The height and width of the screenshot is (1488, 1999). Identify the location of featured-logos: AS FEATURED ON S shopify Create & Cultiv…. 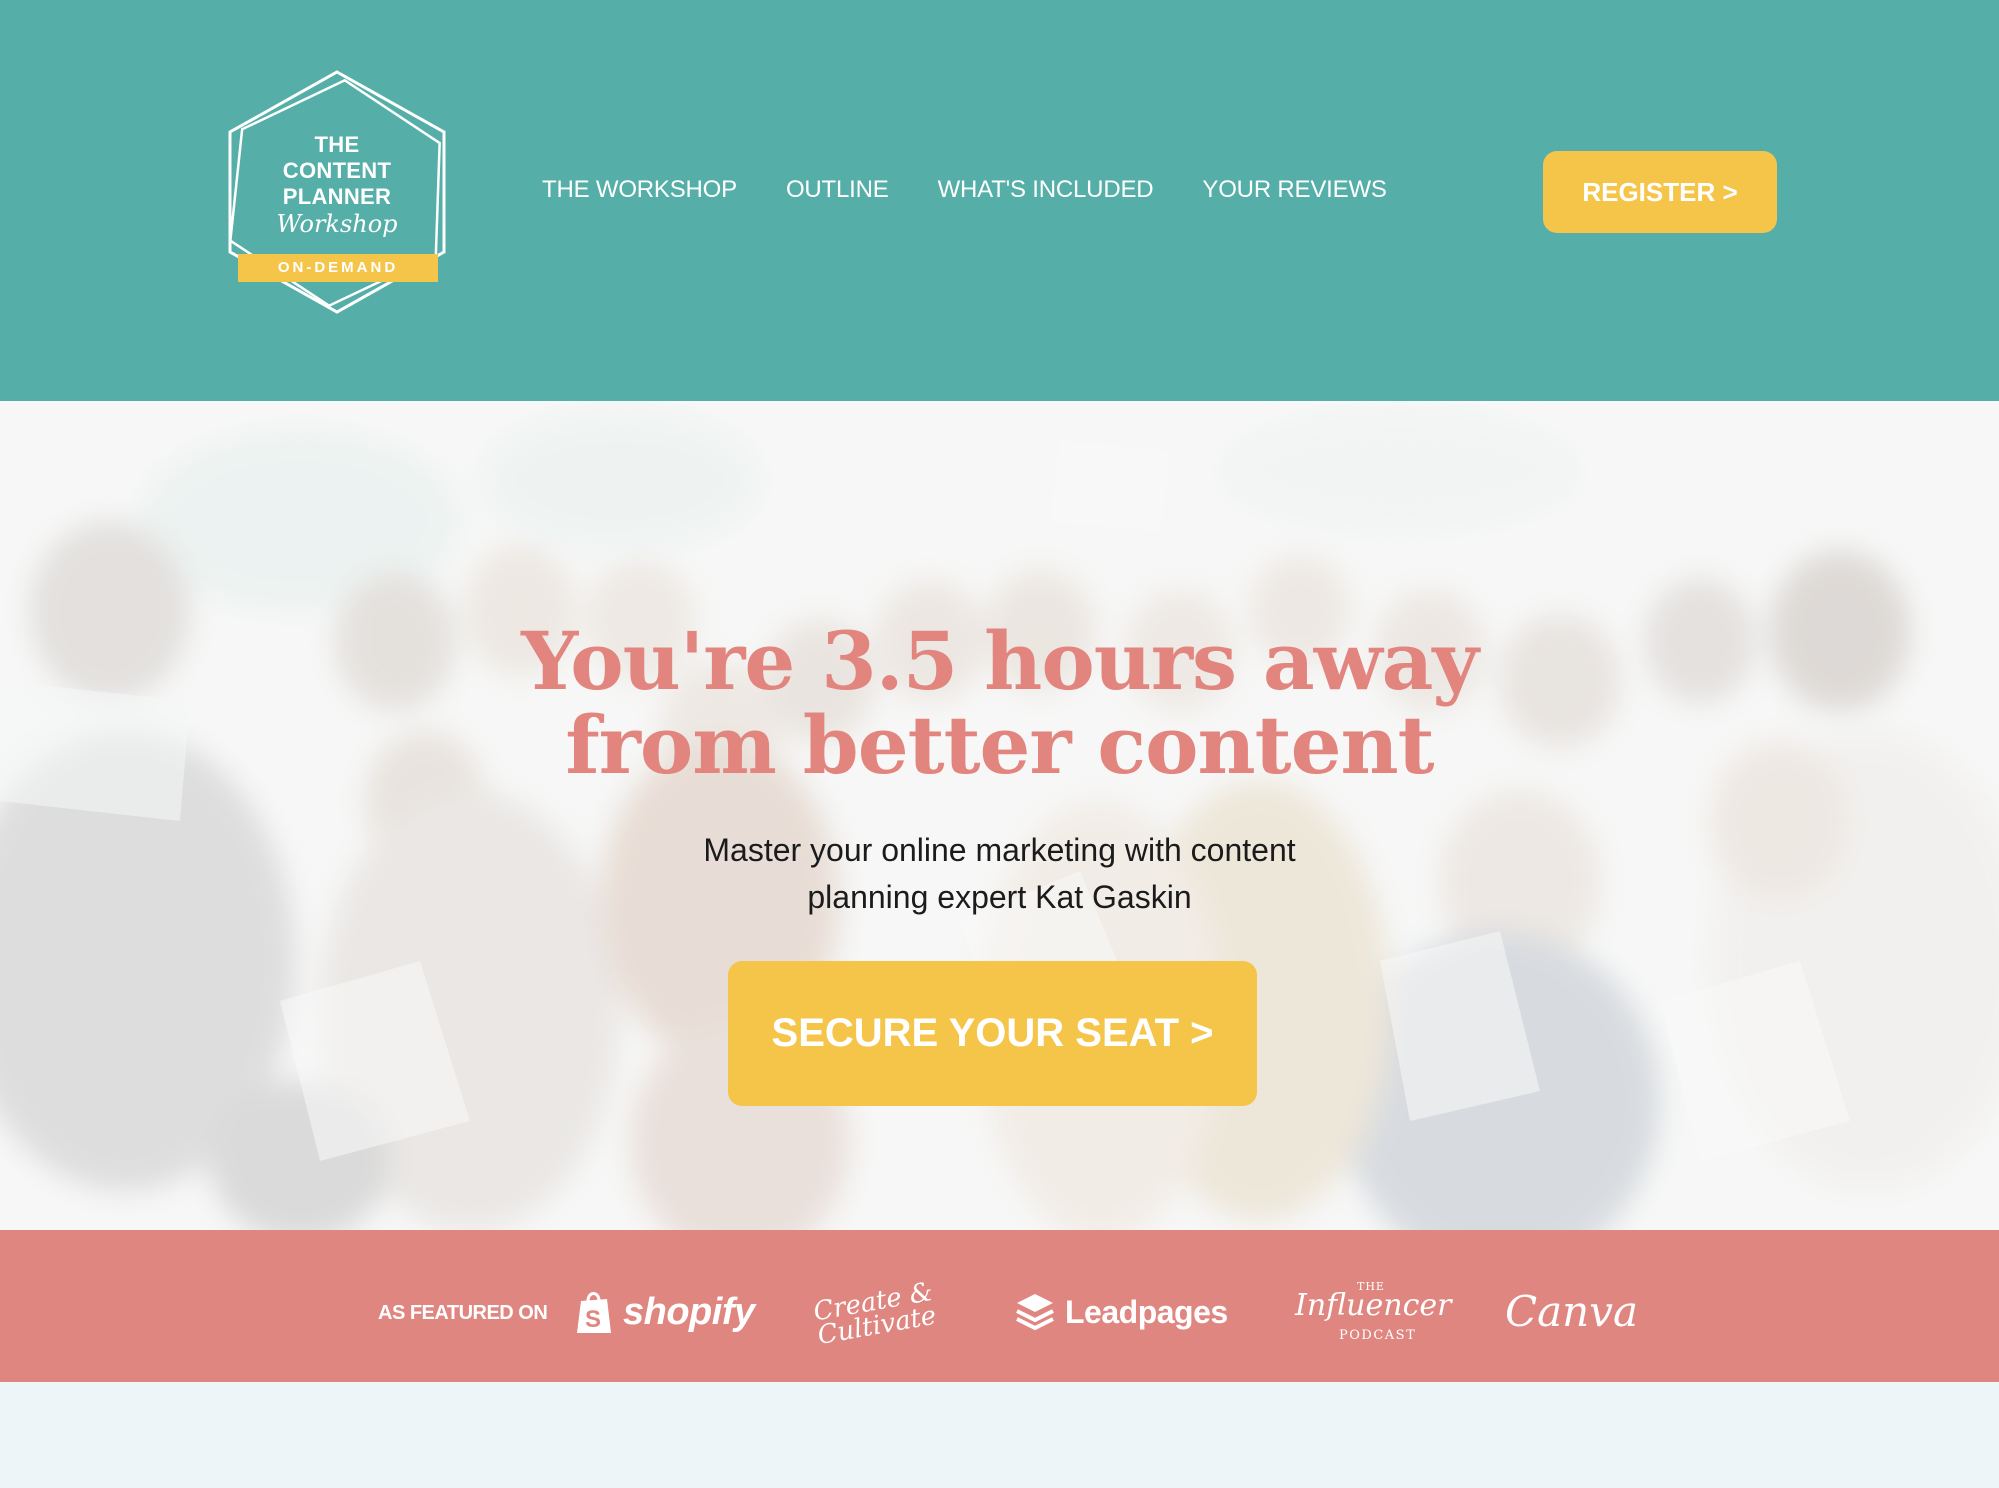
(999, 1306).